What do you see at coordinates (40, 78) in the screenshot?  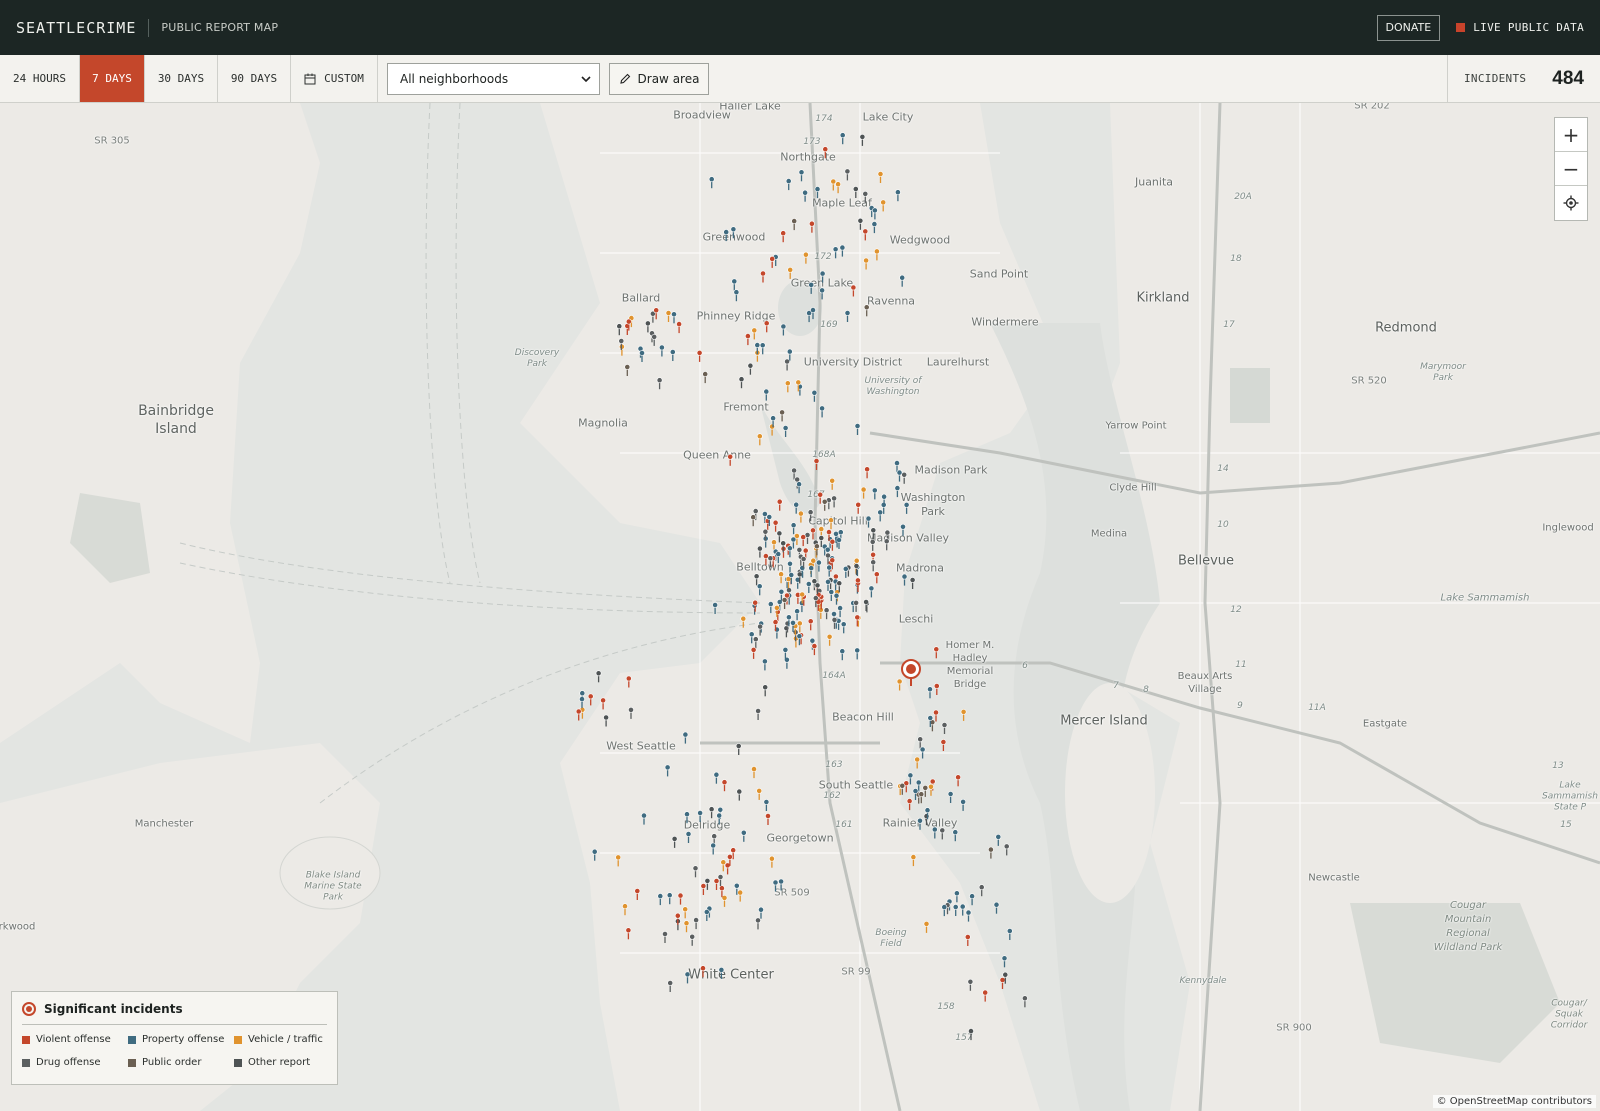 I see `range-24-hours-button: 24 HOURS` at bounding box center [40, 78].